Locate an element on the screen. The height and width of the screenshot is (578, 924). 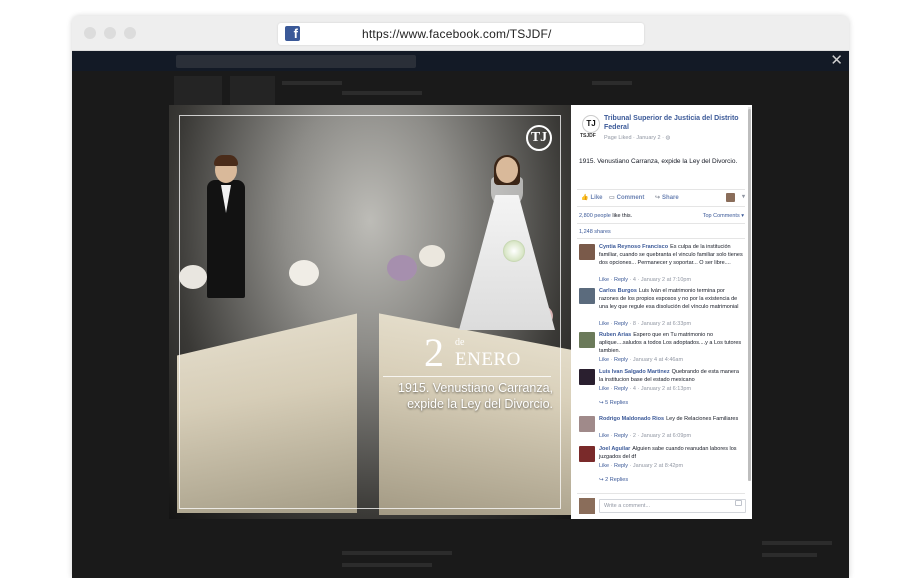
dimmed-profile-block is located at coordinates (198, 91).